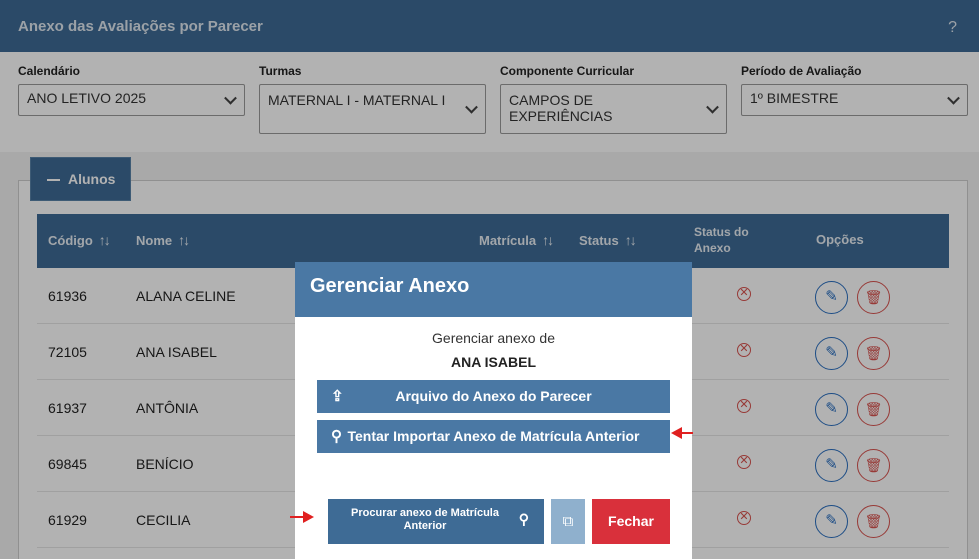  What do you see at coordinates (425, 519) in the screenshot?
I see `button-label: Procurar anexo de Matrícula Anterior` at bounding box center [425, 519].